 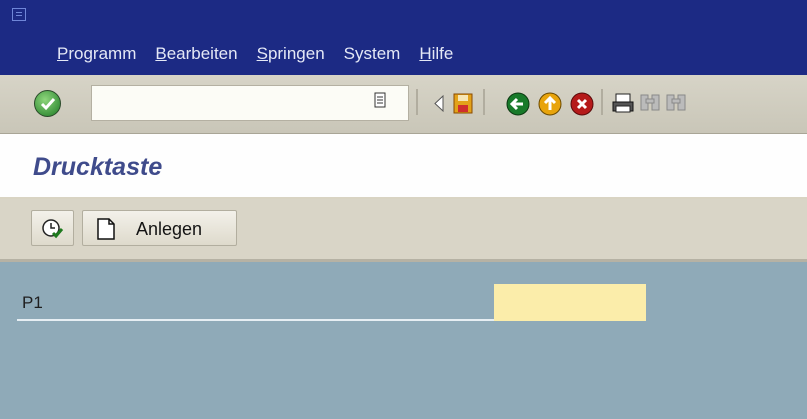 I want to click on create-button: Anlegen, so click(x=159, y=228).